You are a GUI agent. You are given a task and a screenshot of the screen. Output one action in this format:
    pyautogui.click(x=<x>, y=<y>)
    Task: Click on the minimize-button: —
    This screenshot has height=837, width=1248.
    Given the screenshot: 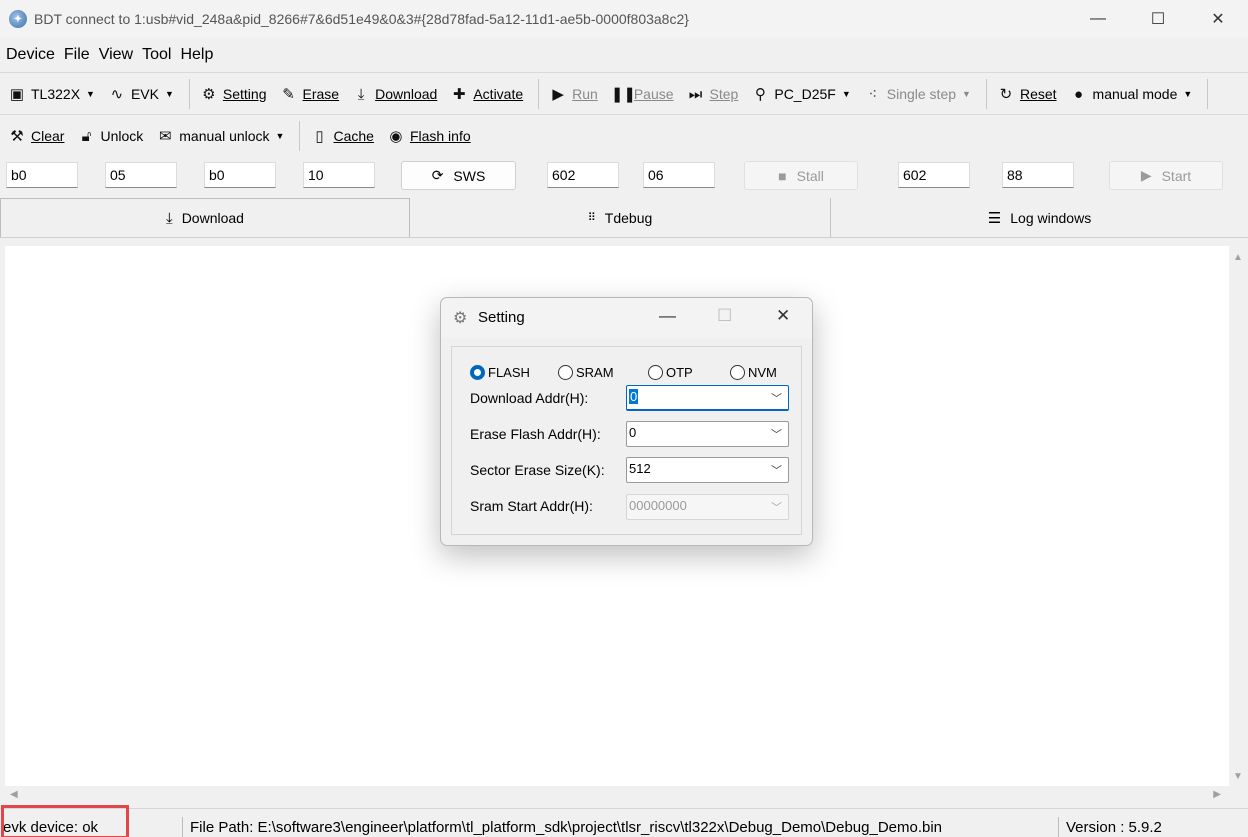 What is the action you would take?
    pyautogui.click(x=1098, y=19)
    